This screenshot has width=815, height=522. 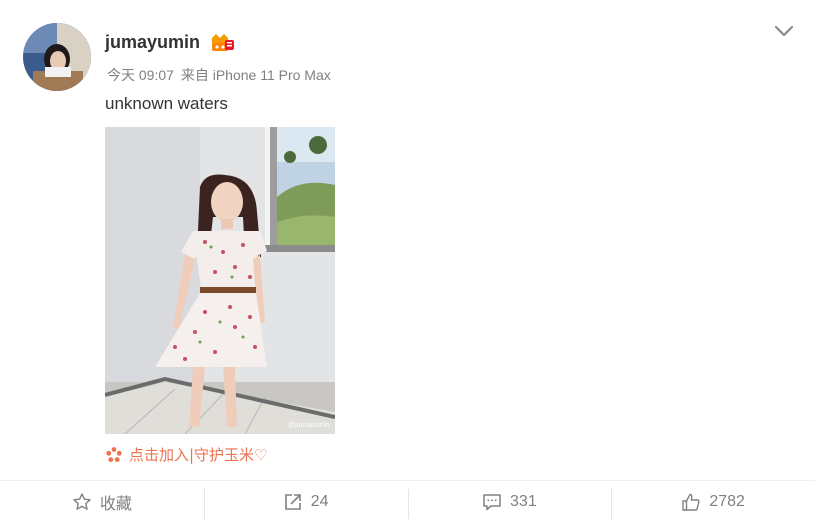 What do you see at coordinates (784, 31) in the screenshot?
I see `chevron-down-icon` at bounding box center [784, 31].